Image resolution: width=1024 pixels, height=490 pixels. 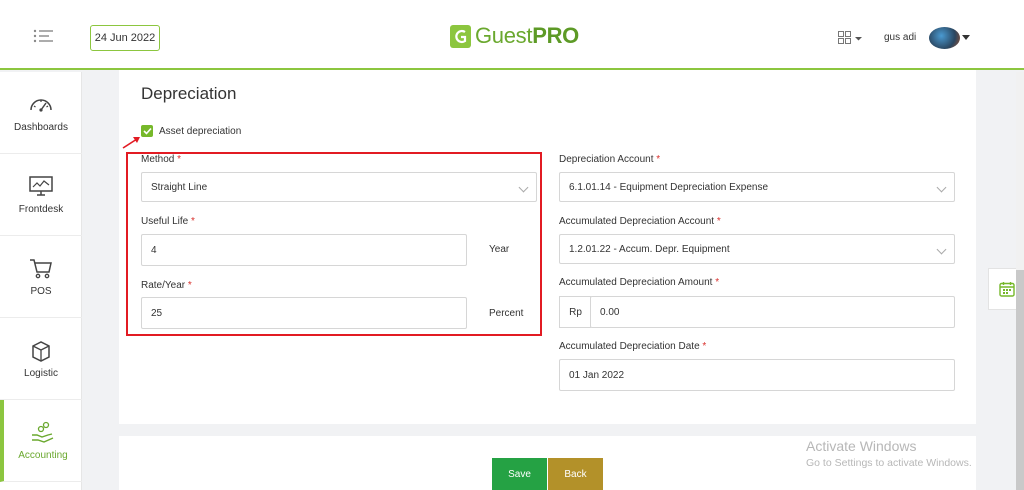 I want to click on top-header: 24 Jun 2022 GuestPRO gus adi, so click(x=512, y=35).